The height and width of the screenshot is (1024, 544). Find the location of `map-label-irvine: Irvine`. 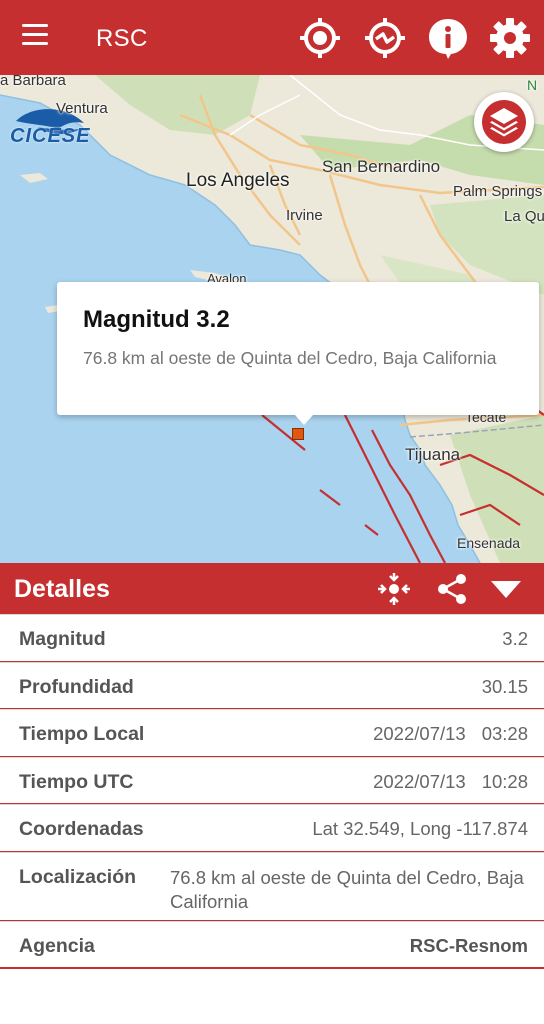

map-label-irvine: Irvine is located at coordinates (304, 215).